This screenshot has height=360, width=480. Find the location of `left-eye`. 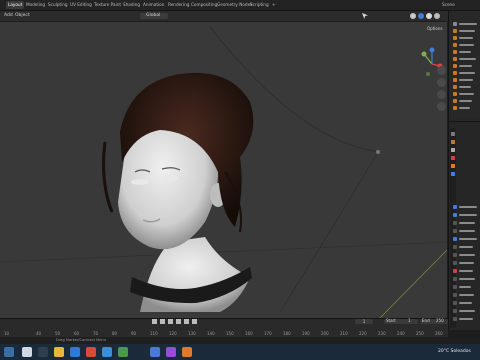

left-eye is located at coordinates (140, 182).